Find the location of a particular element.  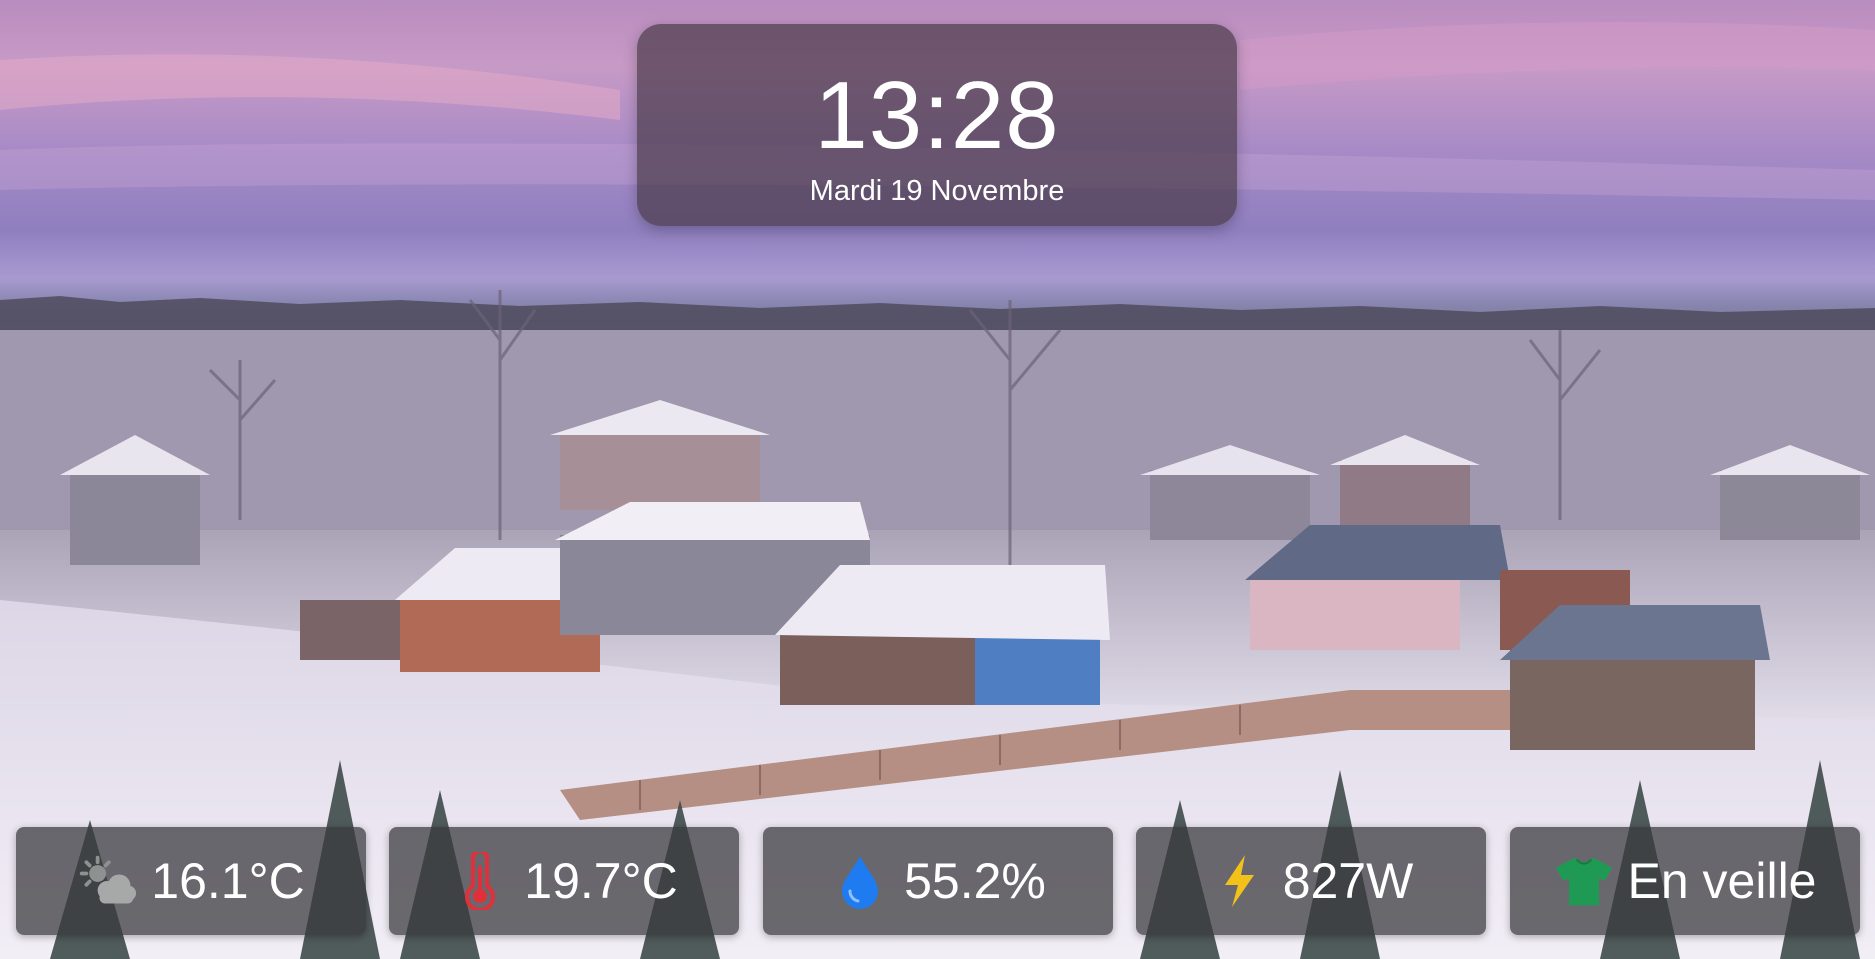

tshirt-icon is located at coordinates (1584, 881).